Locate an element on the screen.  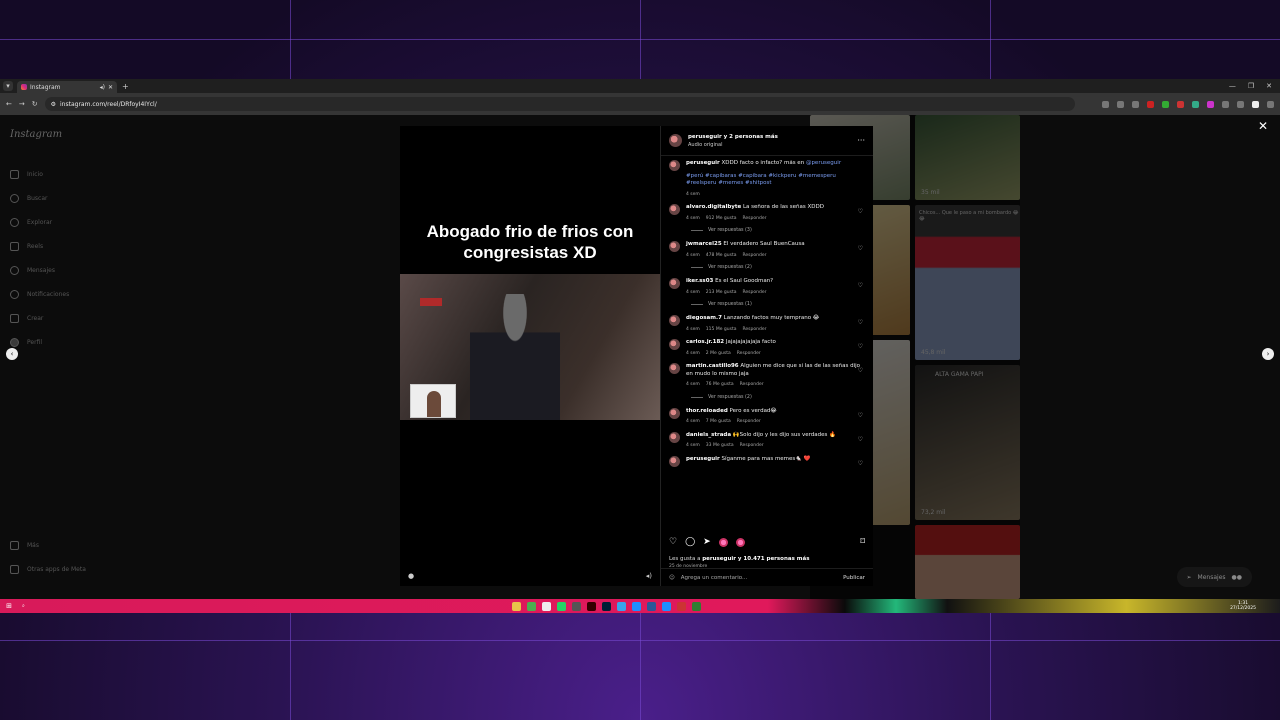
post-author: peruseguir y 2 personas más is located at coordinates (769, 137).